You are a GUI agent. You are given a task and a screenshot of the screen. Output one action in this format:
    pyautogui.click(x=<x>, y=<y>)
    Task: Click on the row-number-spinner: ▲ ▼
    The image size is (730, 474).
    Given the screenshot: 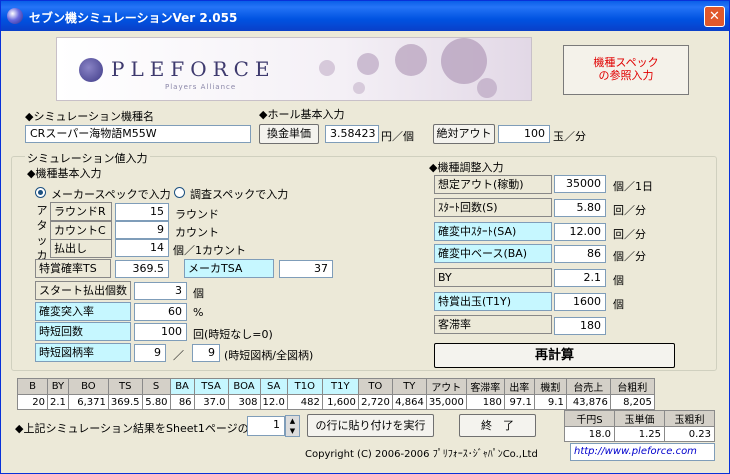 What is the action you would take?
    pyautogui.click(x=292, y=426)
    